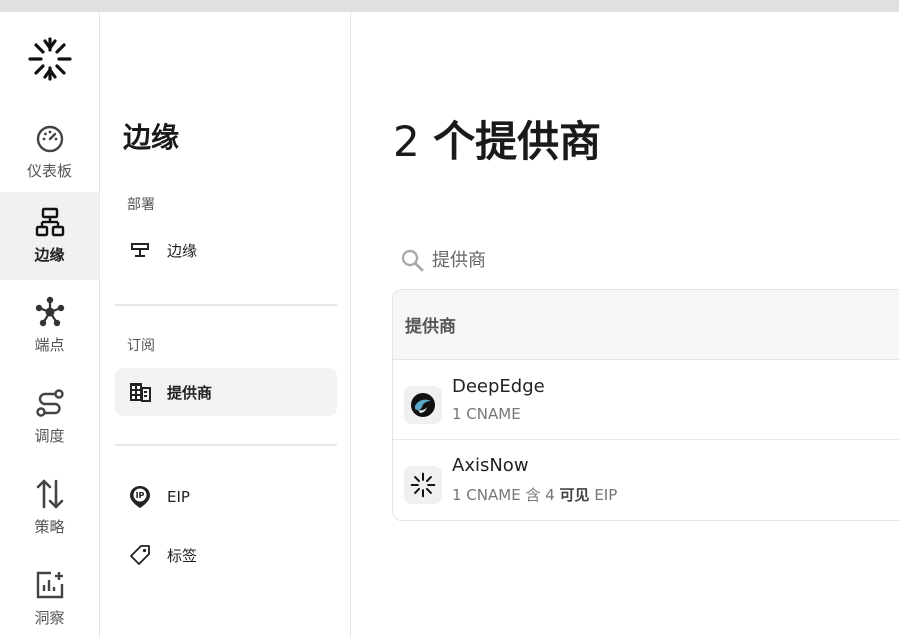 This screenshot has height=643, width=899. I want to click on provider-count: 2, so click(406, 141).